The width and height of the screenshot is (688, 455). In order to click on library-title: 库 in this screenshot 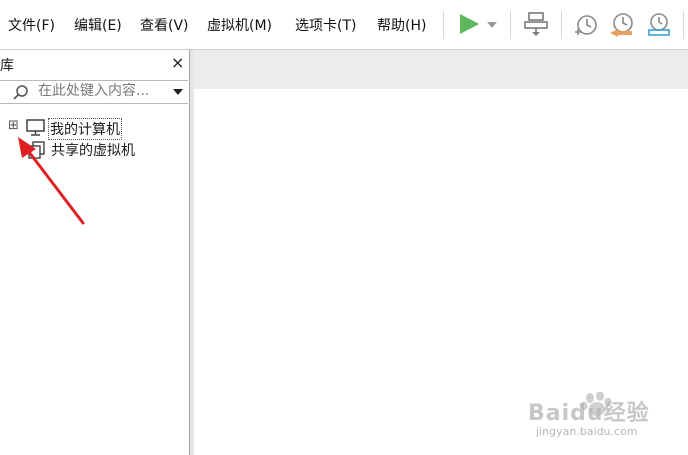, I will do `click(7, 66)`.